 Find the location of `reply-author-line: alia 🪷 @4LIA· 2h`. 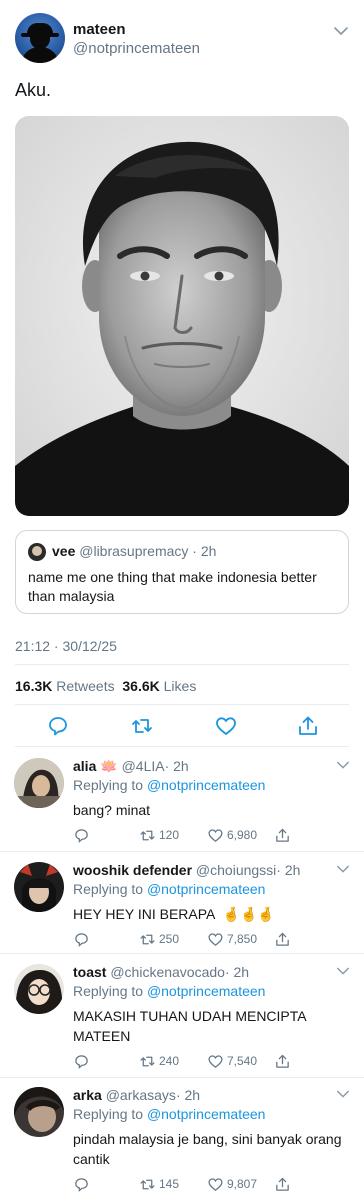

reply-author-line: alia 🪷 @4LIA· 2h is located at coordinates (131, 766).